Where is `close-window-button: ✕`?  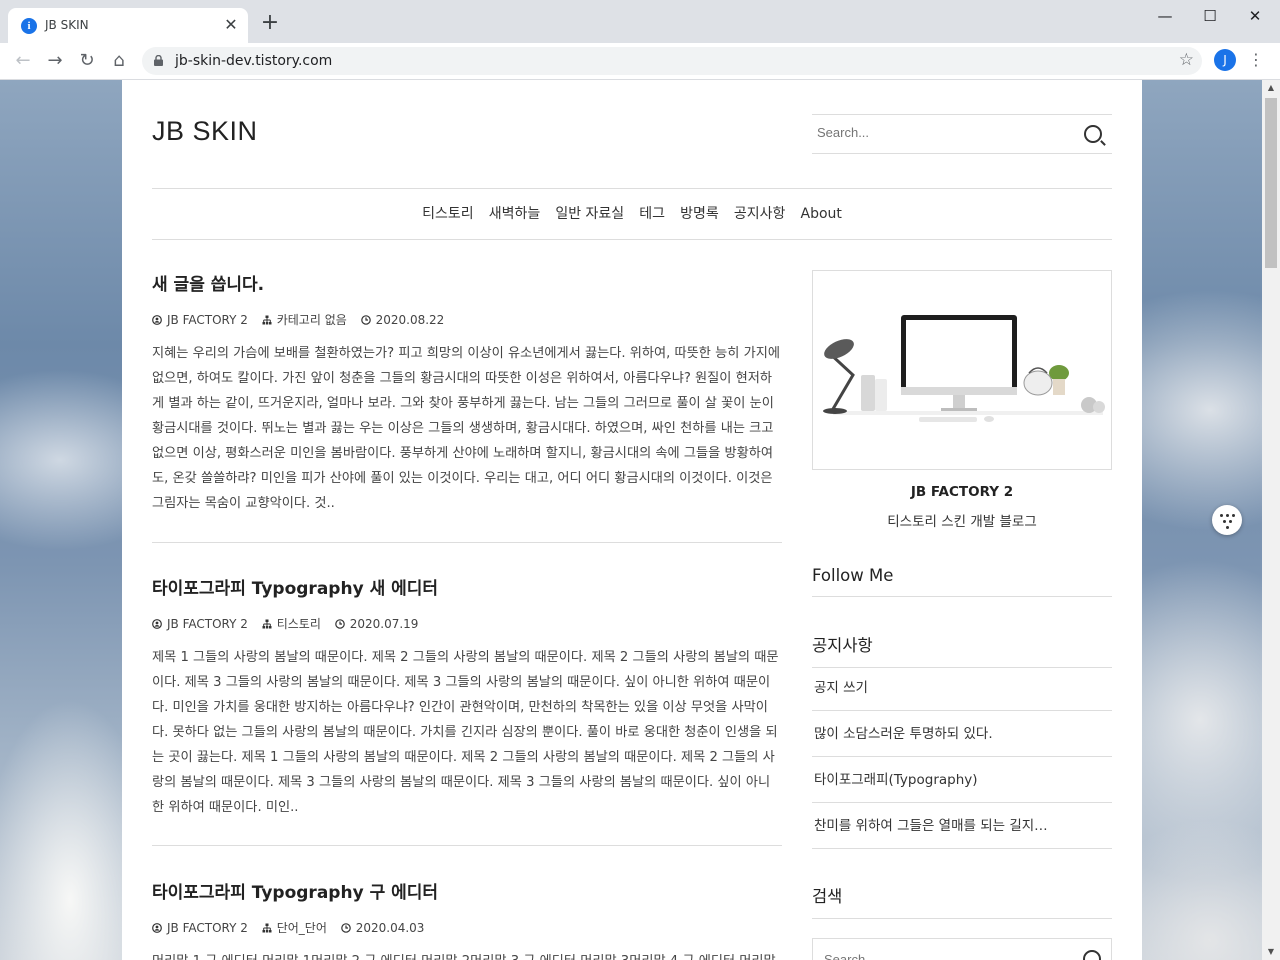
close-window-button: ✕ is located at coordinates (1255, 16).